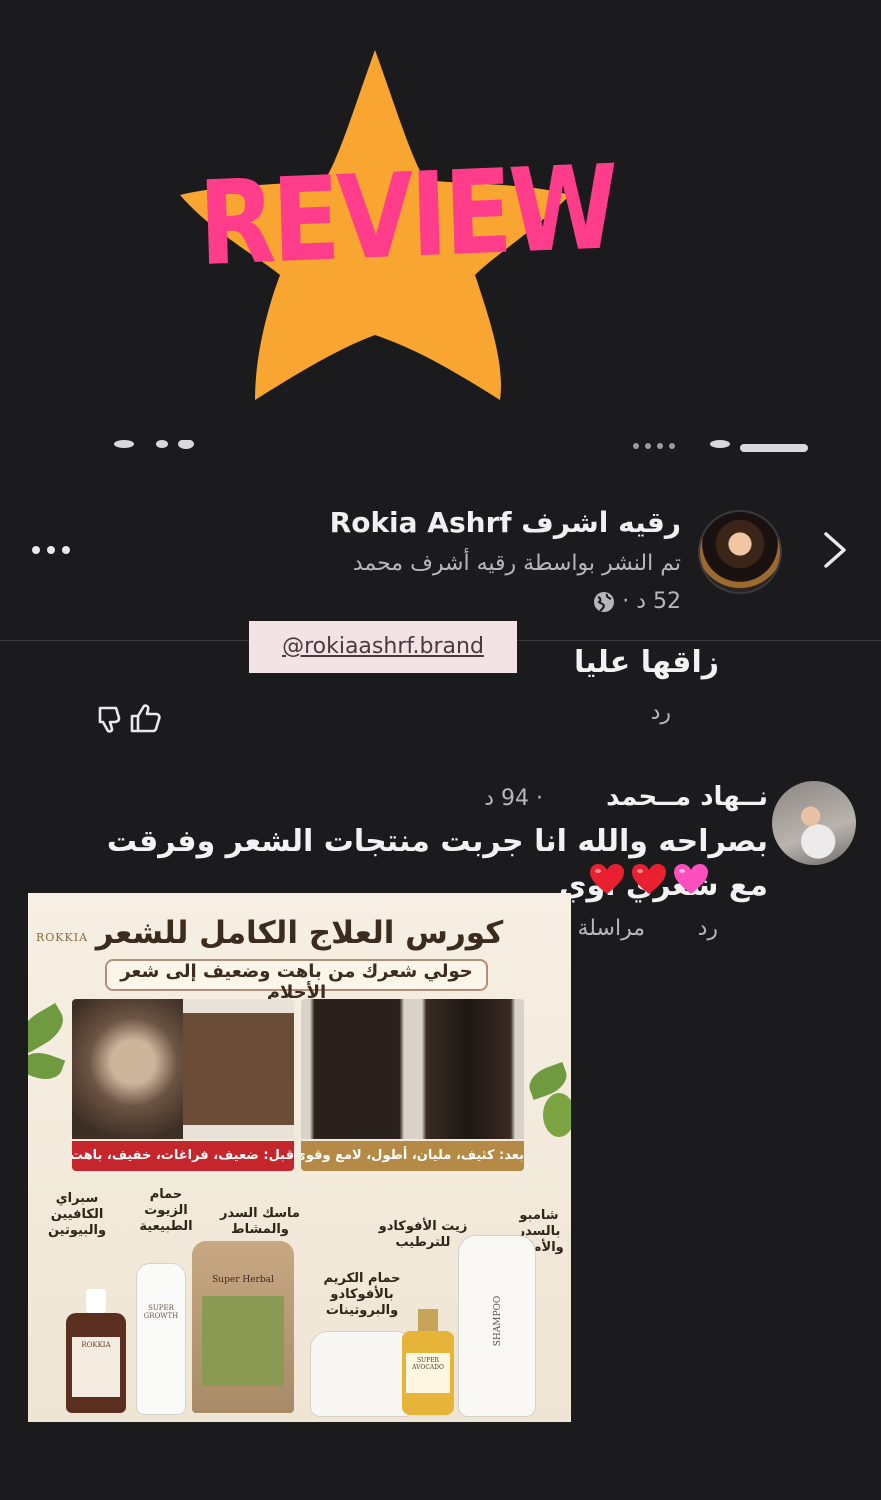 The image size is (881, 1500). I want to click on foam-bottle: SUPER GROWTH, so click(161, 1339).